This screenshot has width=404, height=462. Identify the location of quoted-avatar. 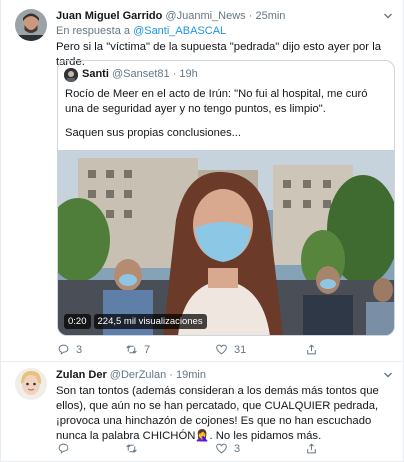
(71, 75).